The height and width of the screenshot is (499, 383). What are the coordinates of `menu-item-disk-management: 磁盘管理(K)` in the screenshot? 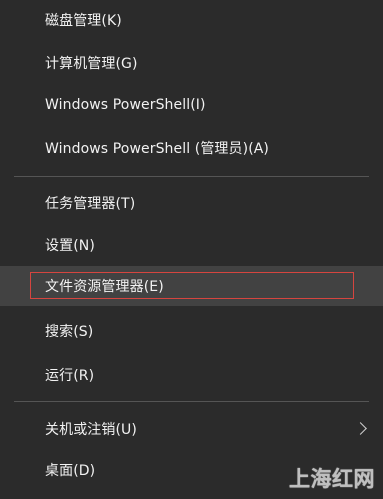 It's located at (191, 20).